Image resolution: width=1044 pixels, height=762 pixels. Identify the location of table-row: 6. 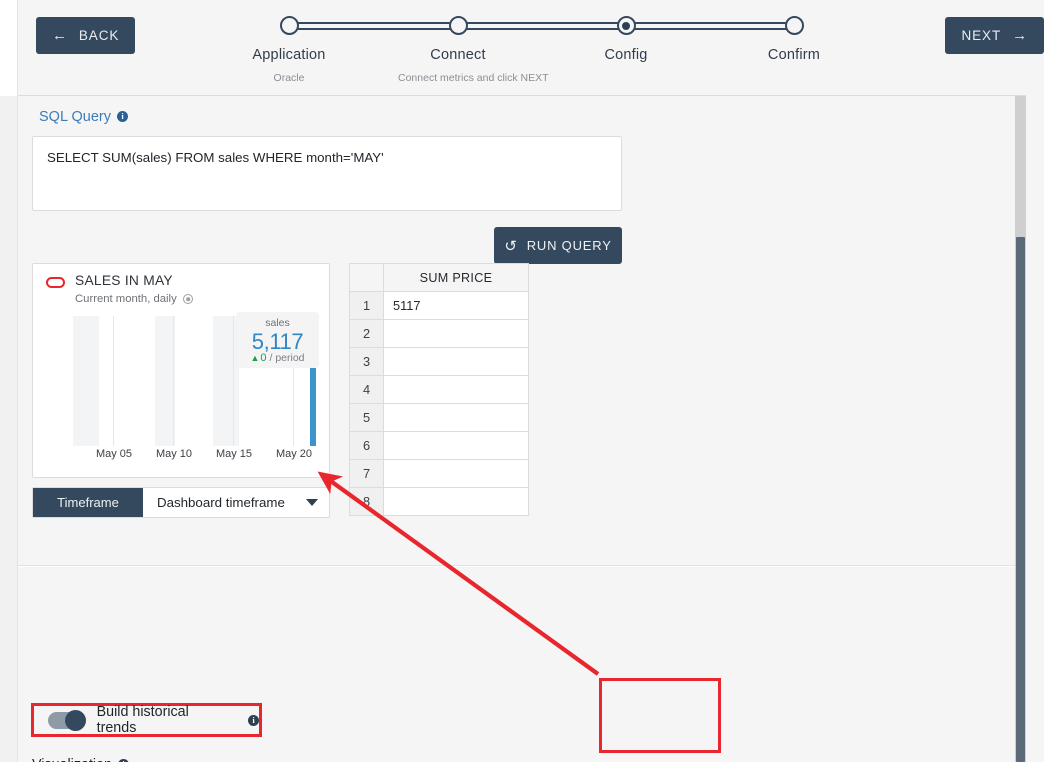
(439, 445).